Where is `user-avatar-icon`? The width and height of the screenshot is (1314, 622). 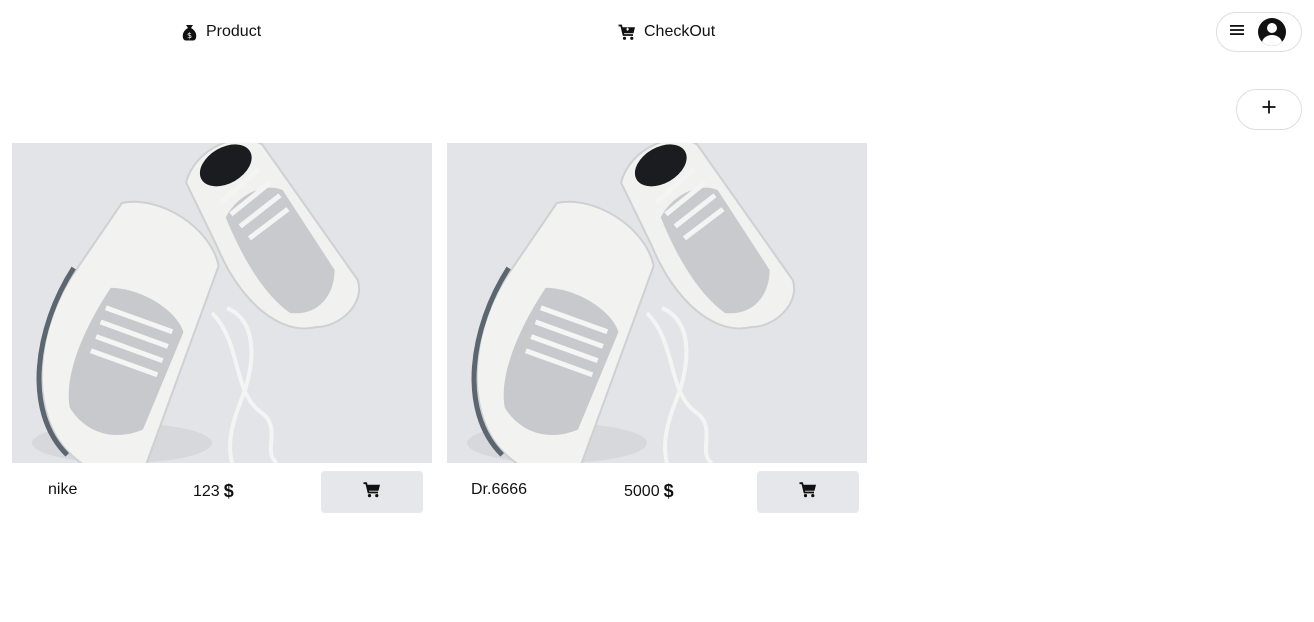 user-avatar-icon is located at coordinates (1272, 32).